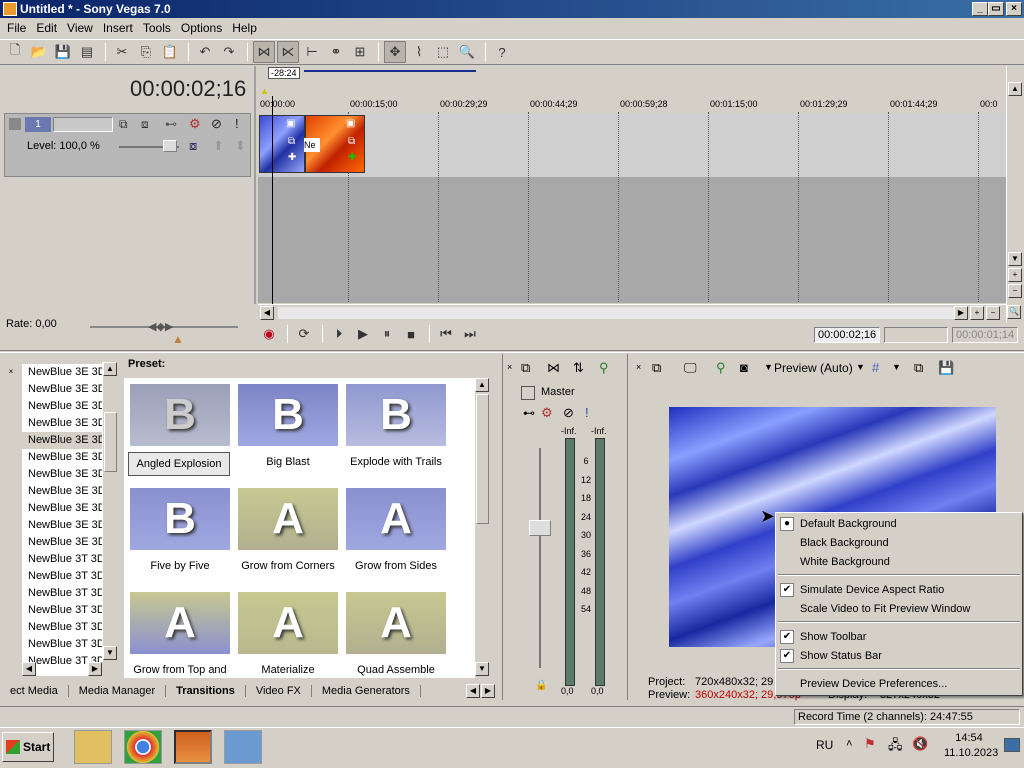 This screenshot has width=1024, height=768. What do you see at coordinates (339, 334) in the screenshot?
I see `play-from-start-icon: ⏵` at bounding box center [339, 334].